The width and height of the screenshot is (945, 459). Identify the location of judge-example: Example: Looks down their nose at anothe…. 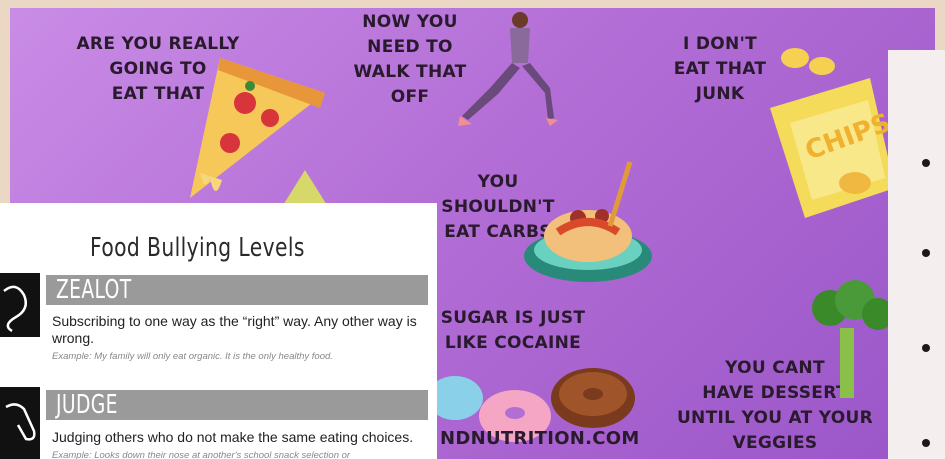
(201, 454).